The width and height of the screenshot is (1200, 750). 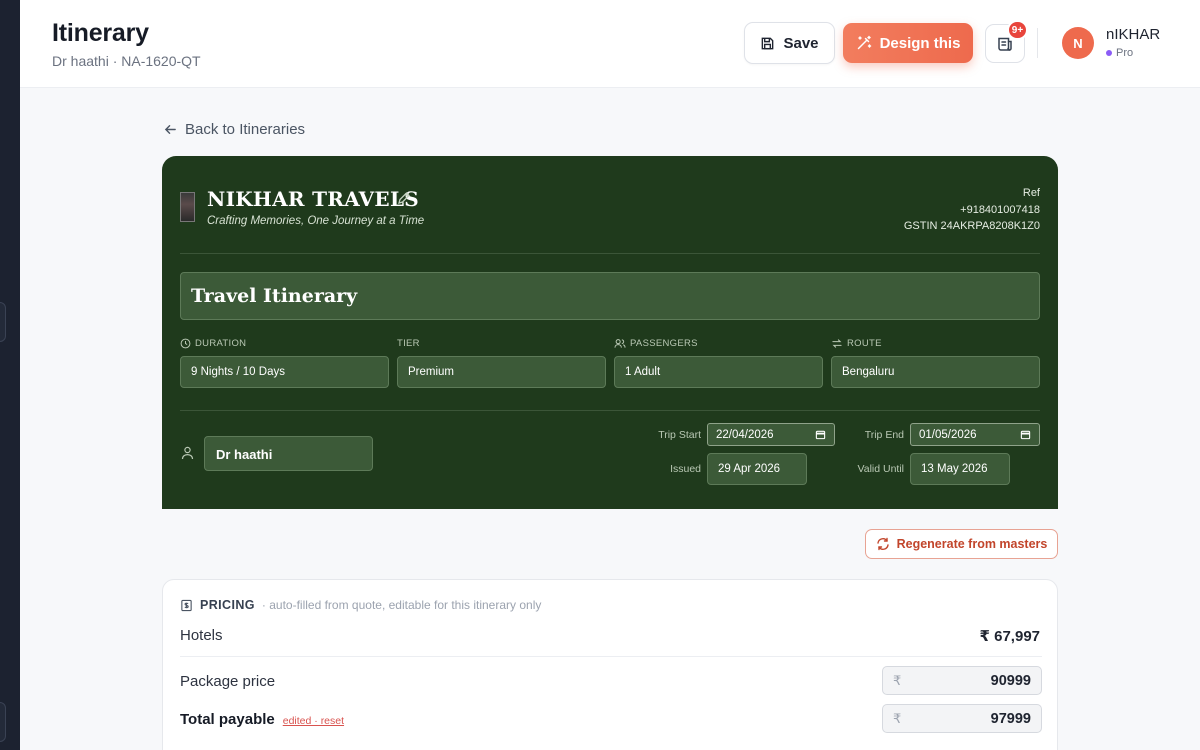 I want to click on total-payable-input: ₹ 97999, so click(x=962, y=718).